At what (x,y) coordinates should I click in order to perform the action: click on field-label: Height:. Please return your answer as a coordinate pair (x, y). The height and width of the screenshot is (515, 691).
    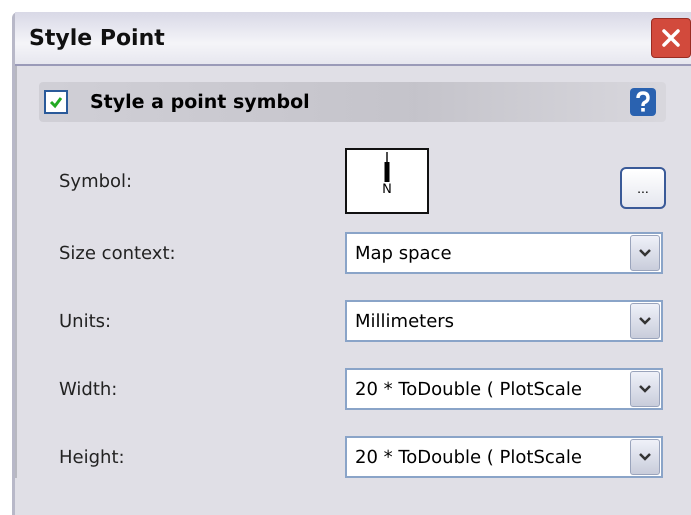
    Looking at the image, I should click on (92, 457).